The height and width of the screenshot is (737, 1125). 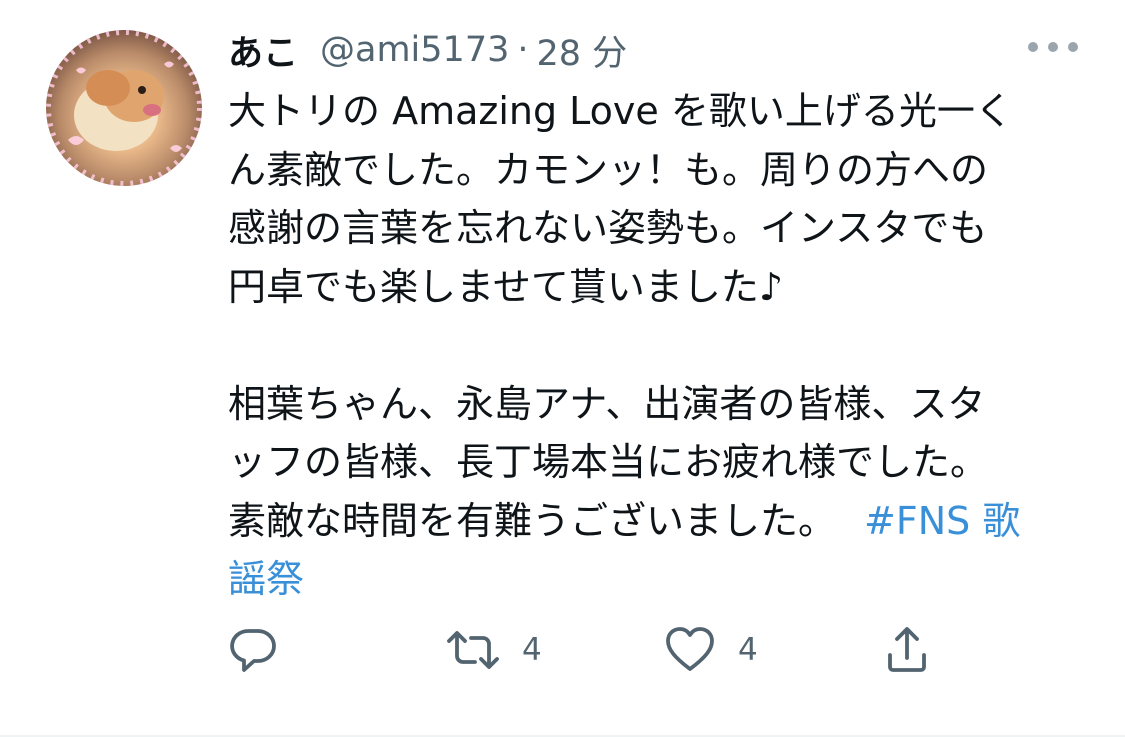 What do you see at coordinates (266, 579) in the screenshot?
I see `hashtag-link-continued: 謡祭` at bounding box center [266, 579].